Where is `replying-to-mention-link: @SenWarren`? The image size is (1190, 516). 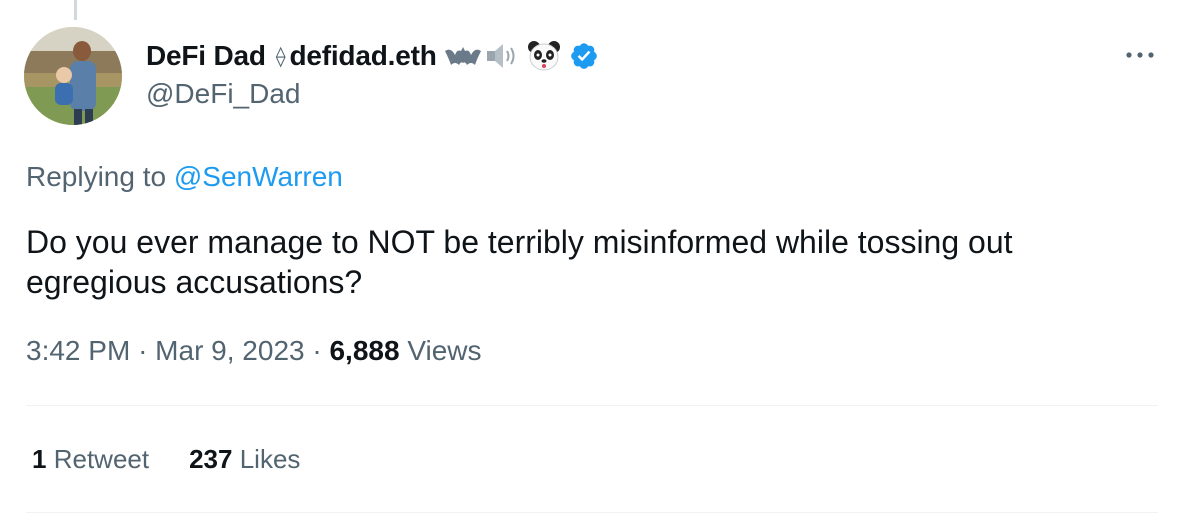 replying-to-mention-link: @SenWarren is located at coordinates (258, 176).